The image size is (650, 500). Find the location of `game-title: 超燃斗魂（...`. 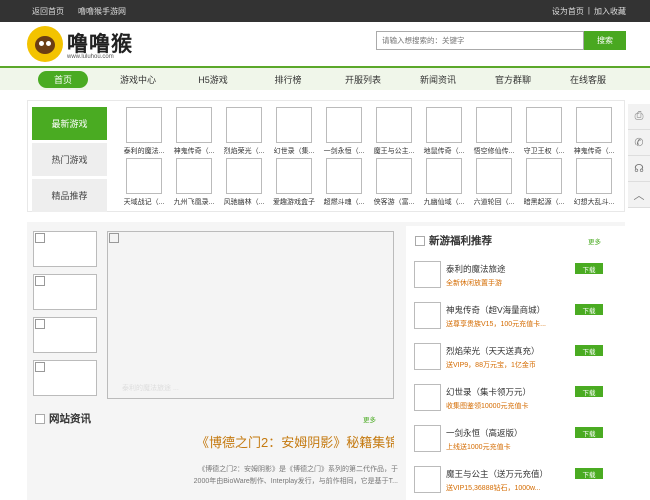

game-title: 超燃斗魂（... is located at coordinates (344, 202).